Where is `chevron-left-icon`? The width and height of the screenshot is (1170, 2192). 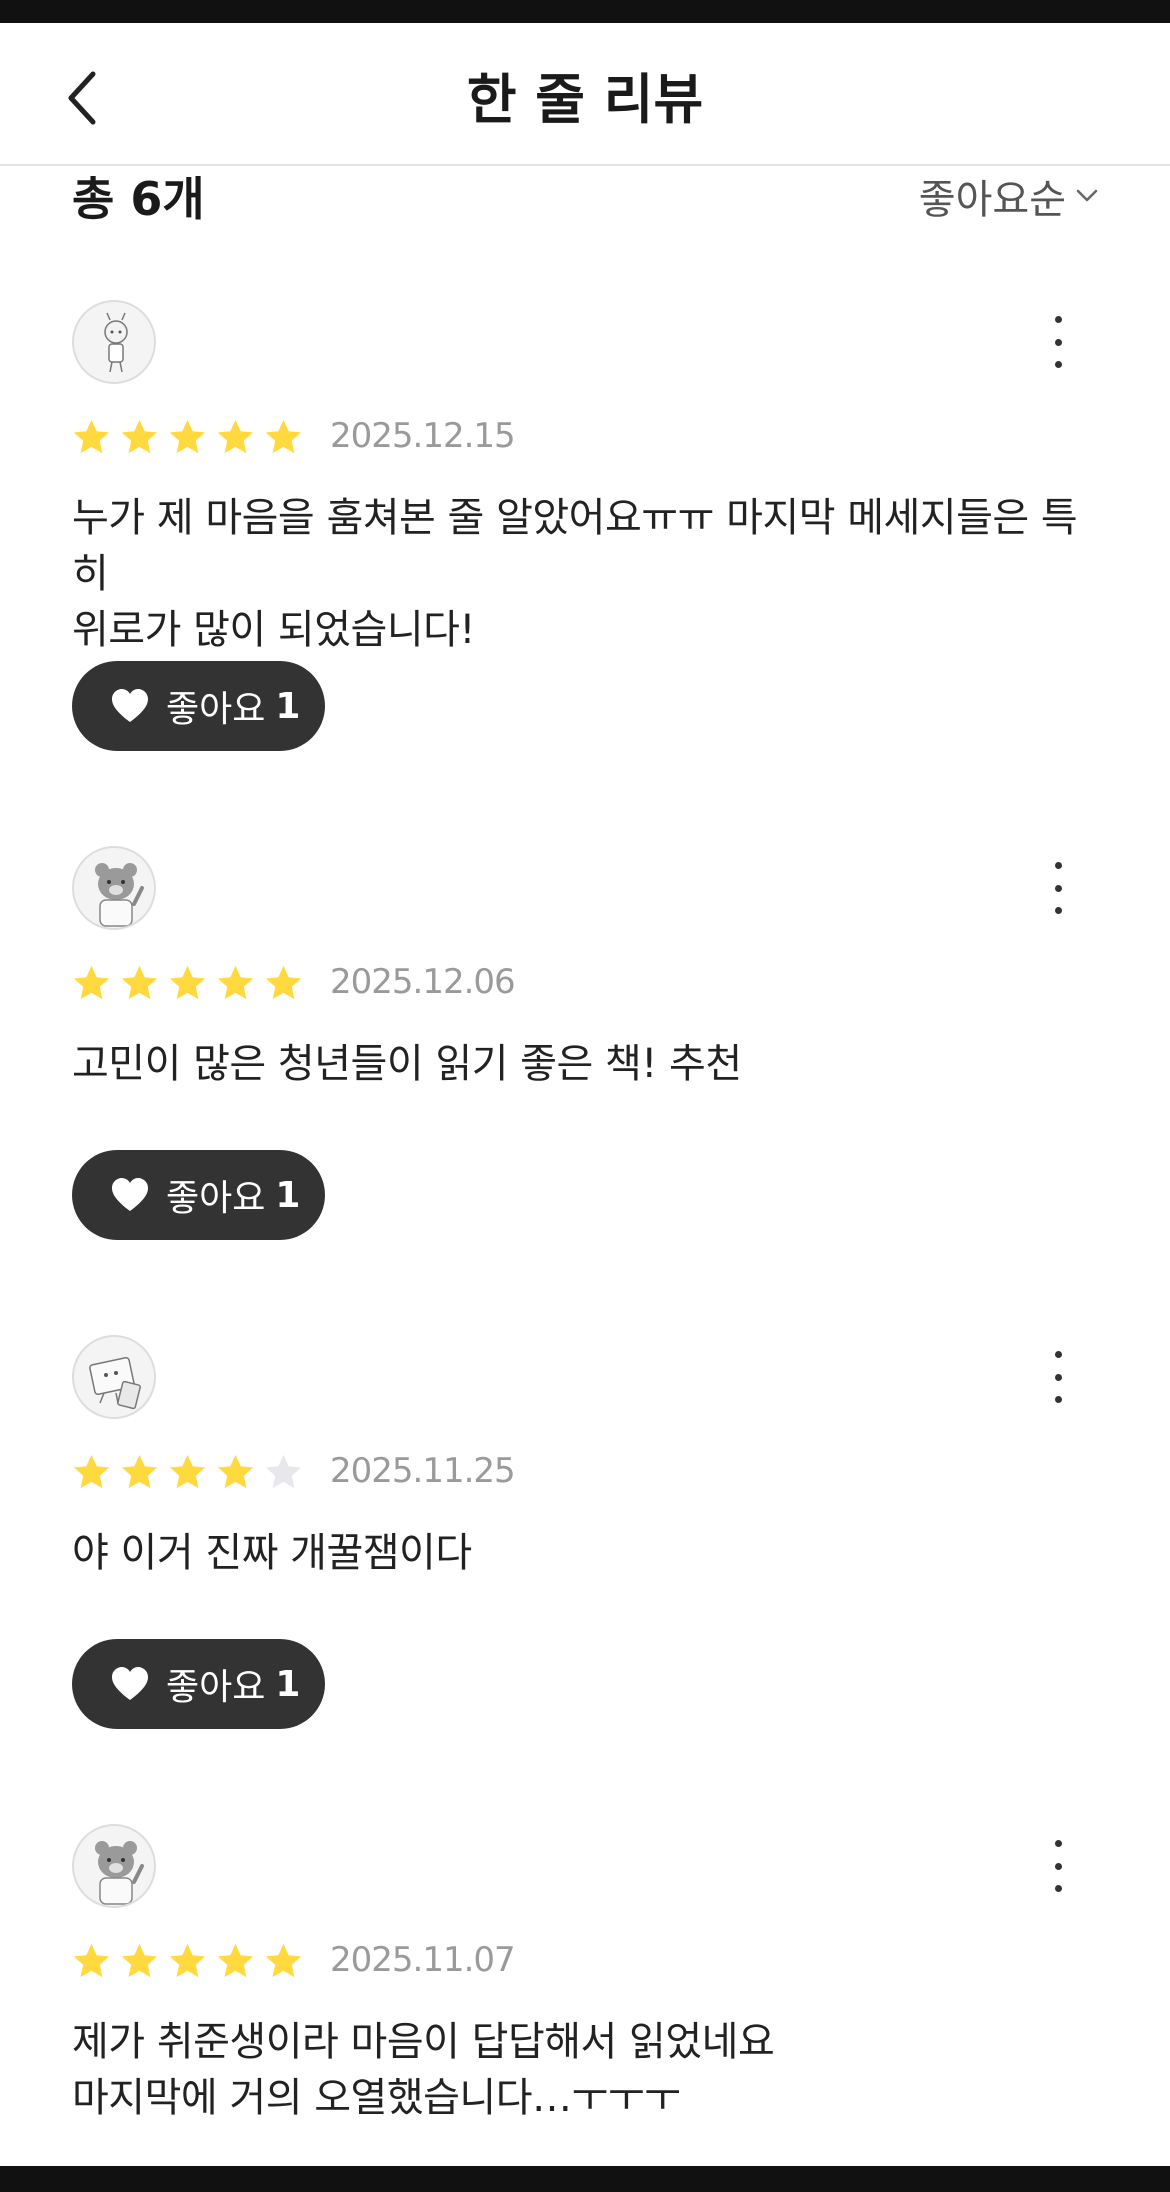 chevron-left-icon is located at coordinates (82, 98).